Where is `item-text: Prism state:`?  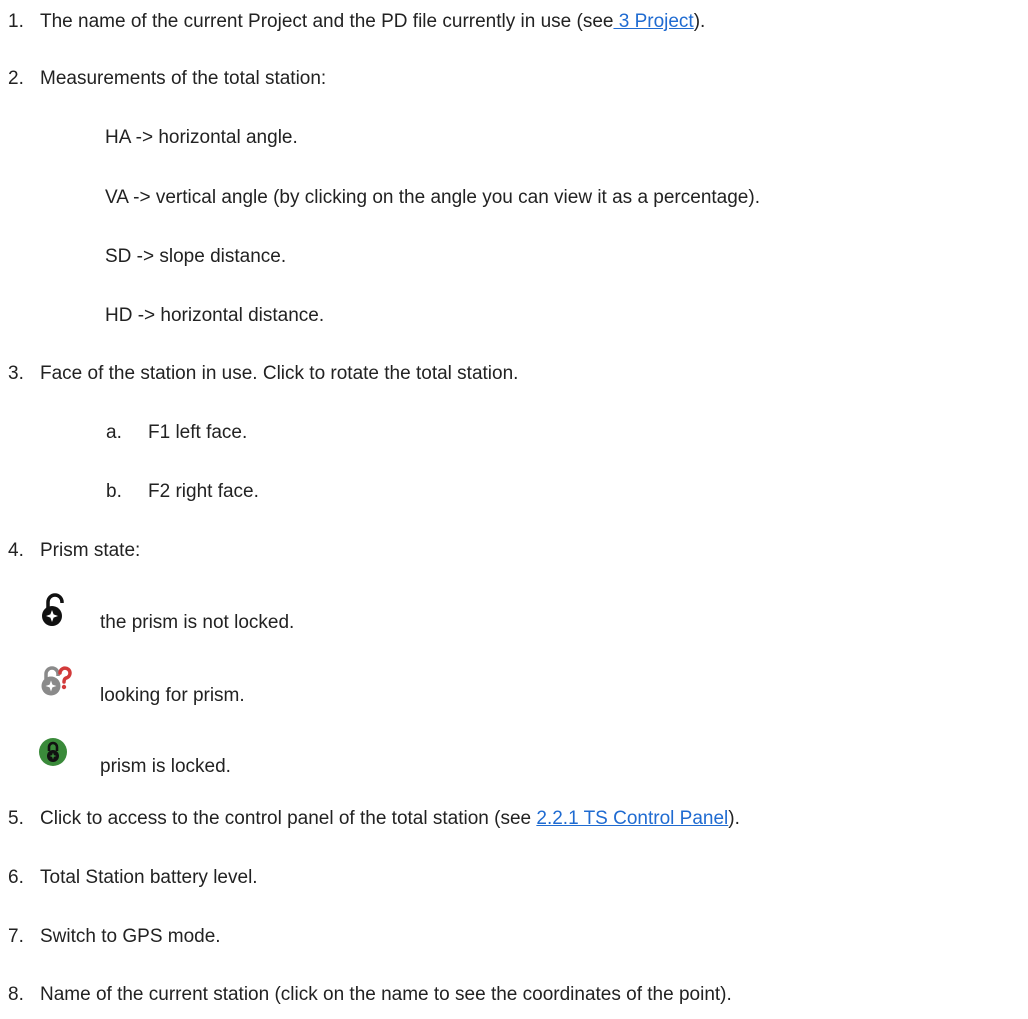
item-text: Prism state: is located at coordinates (90, 550).